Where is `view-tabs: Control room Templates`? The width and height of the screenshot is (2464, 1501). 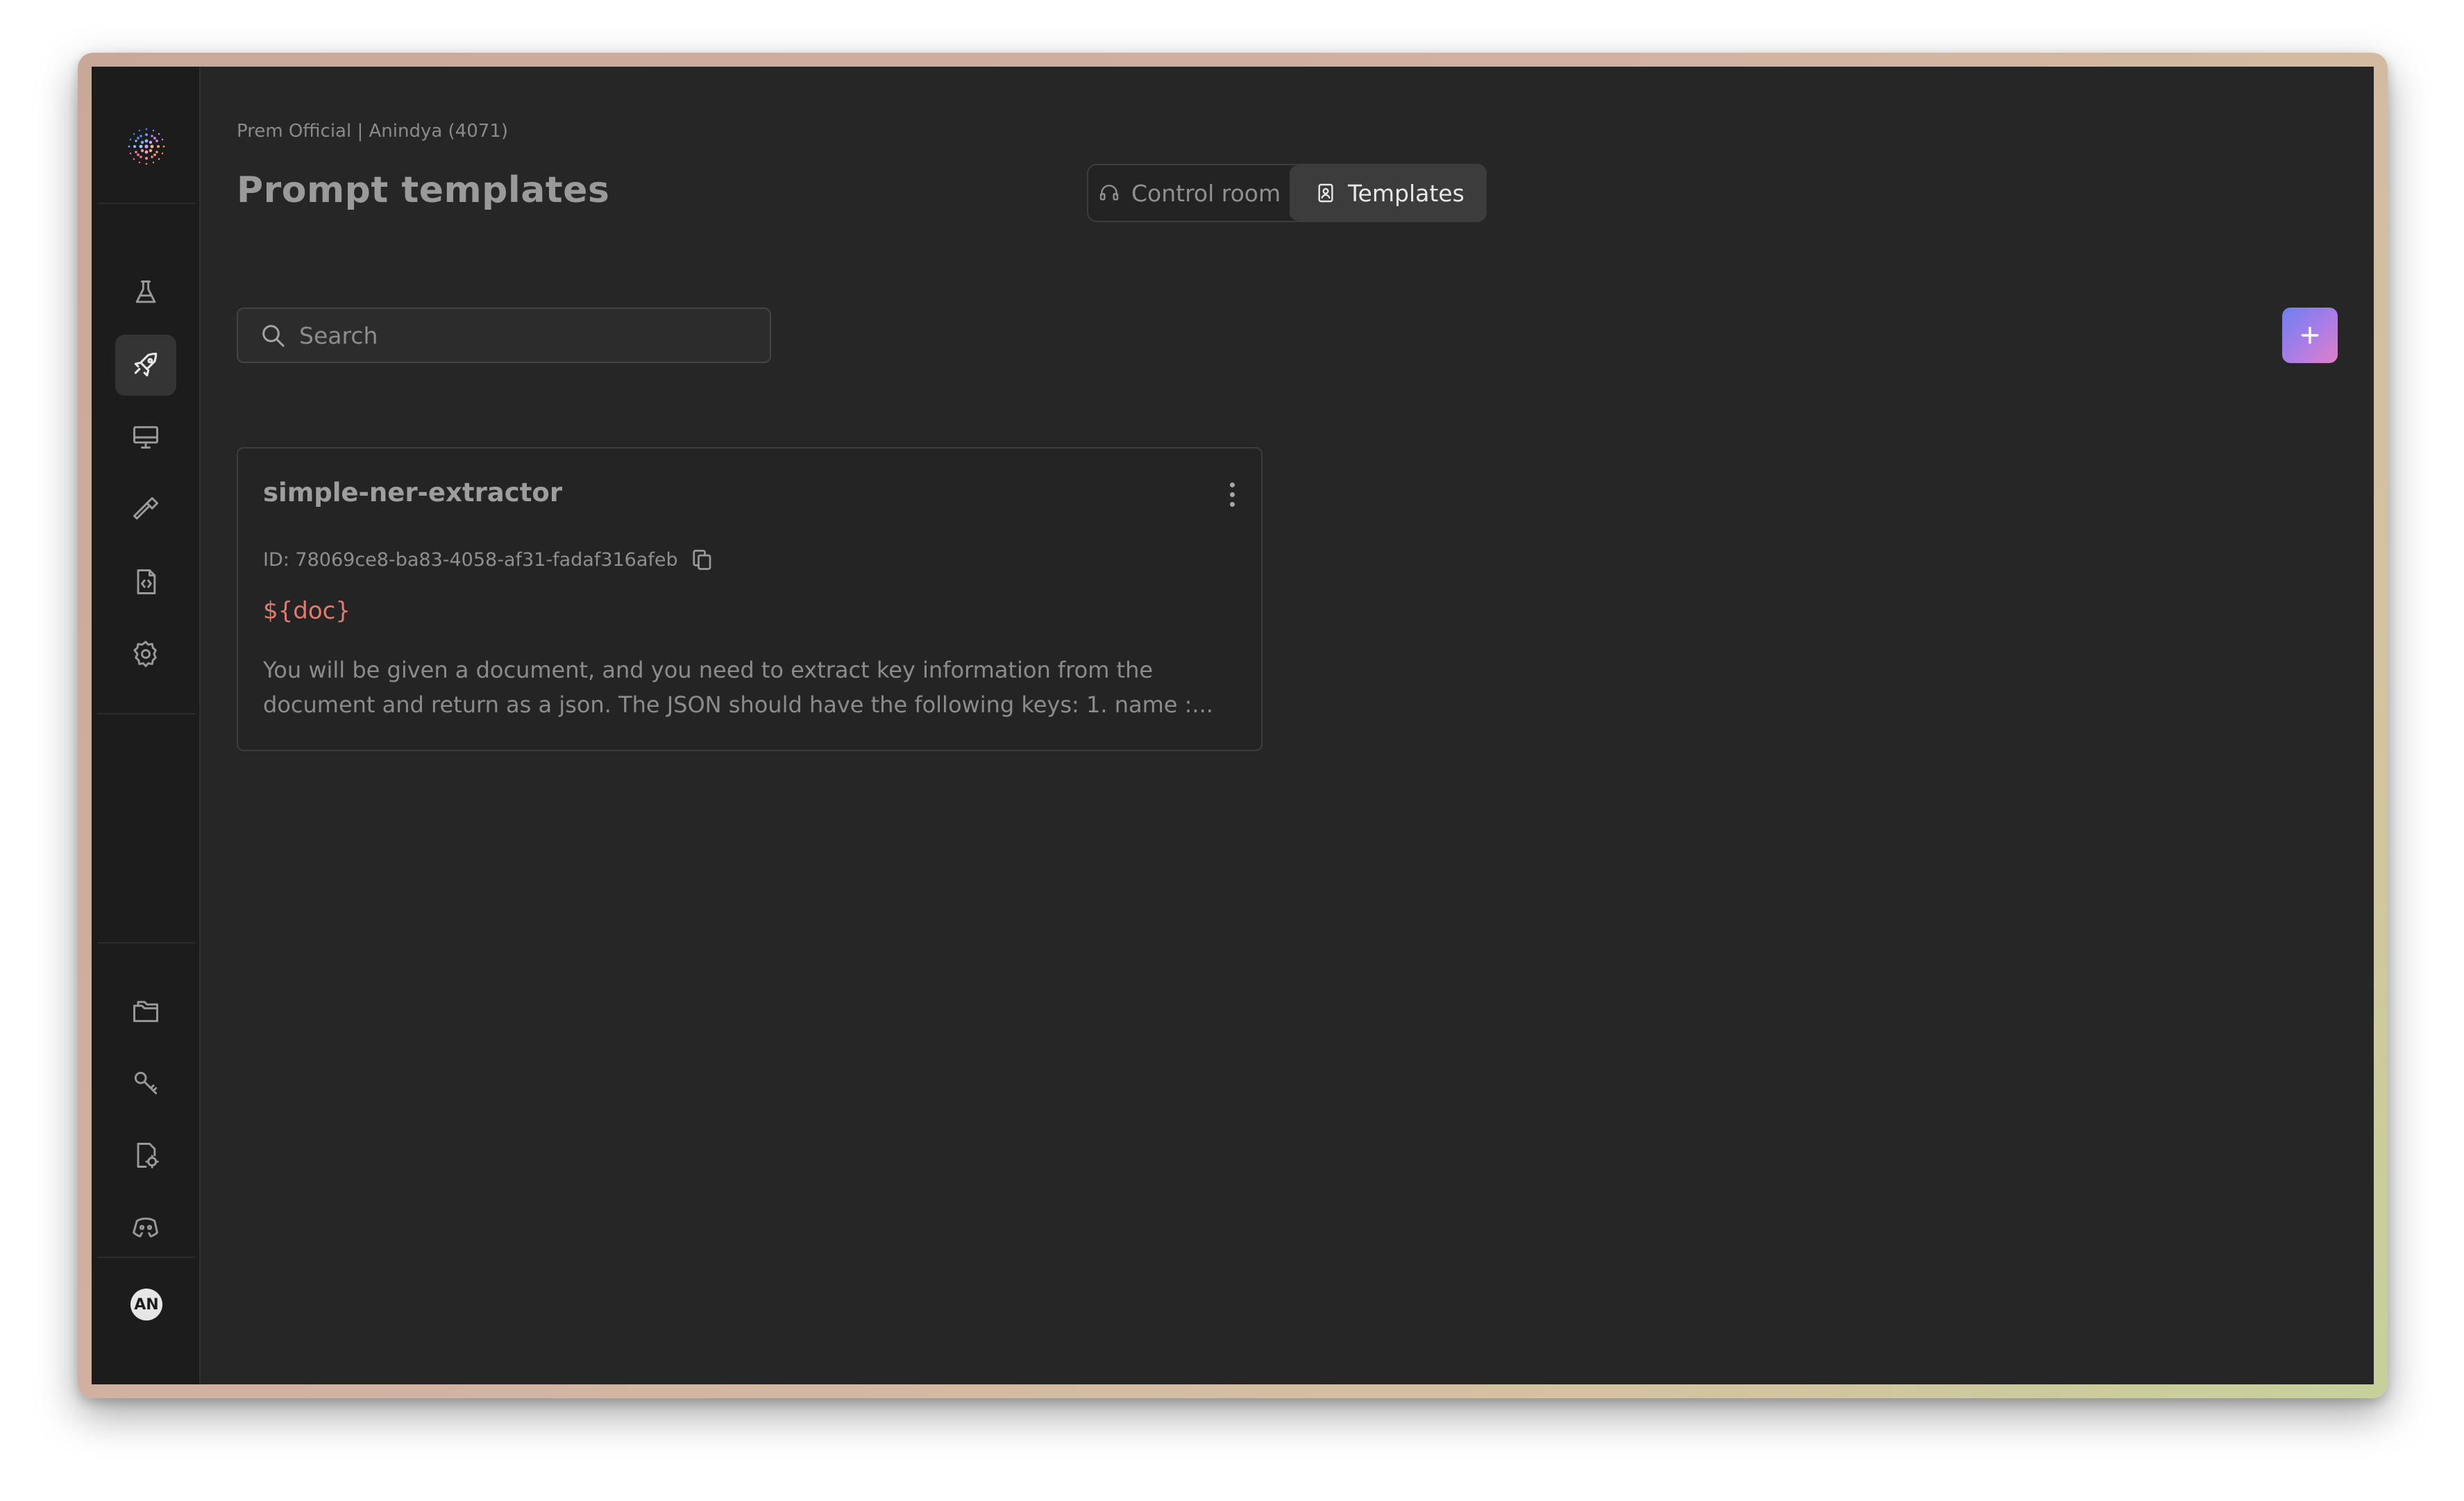
view-tabs: Control room Templates is located at coordinates (1287, 193).